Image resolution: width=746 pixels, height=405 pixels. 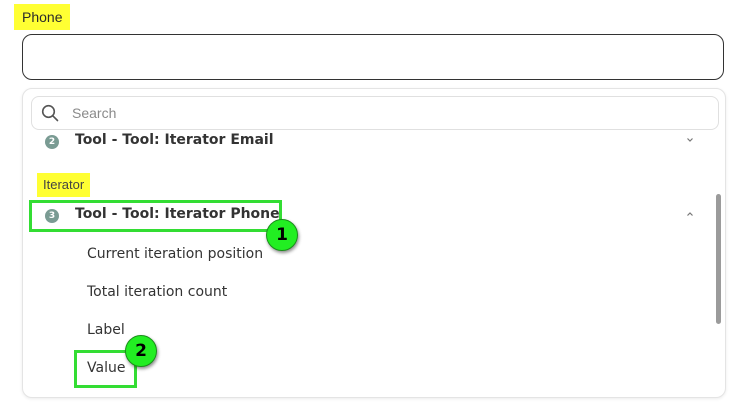 I want to click on phone-input, so click(x=373, y=57).